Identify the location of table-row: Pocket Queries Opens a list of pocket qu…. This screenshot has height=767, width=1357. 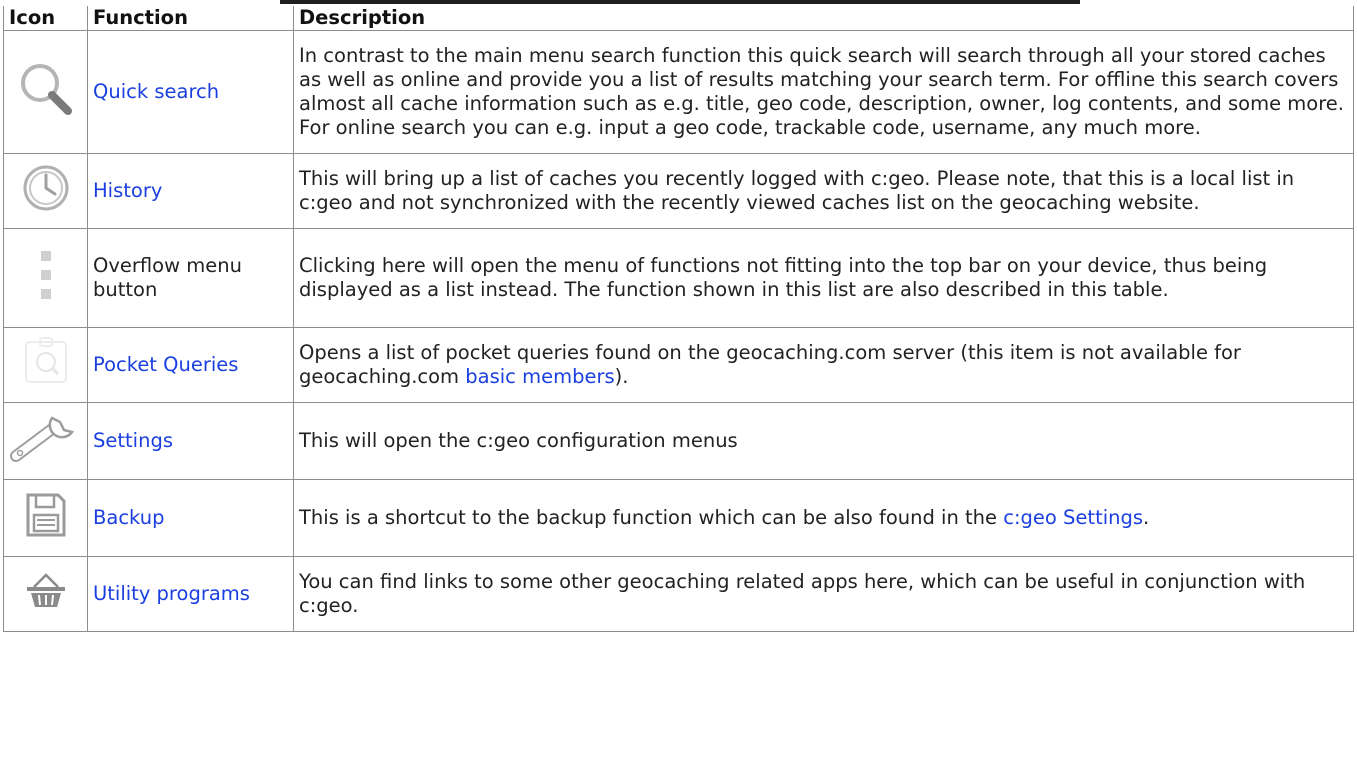
(678, 365).